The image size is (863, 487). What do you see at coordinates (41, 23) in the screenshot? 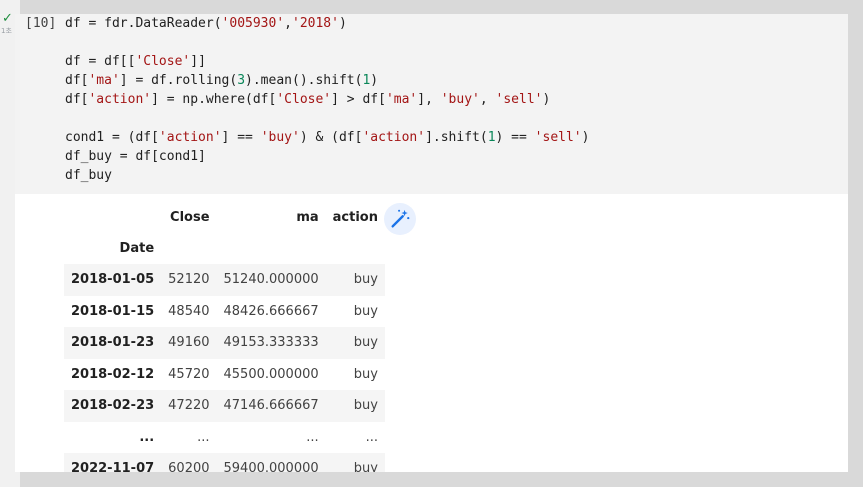
I see `execution-count: [10]` at bounding box center [41, 23].